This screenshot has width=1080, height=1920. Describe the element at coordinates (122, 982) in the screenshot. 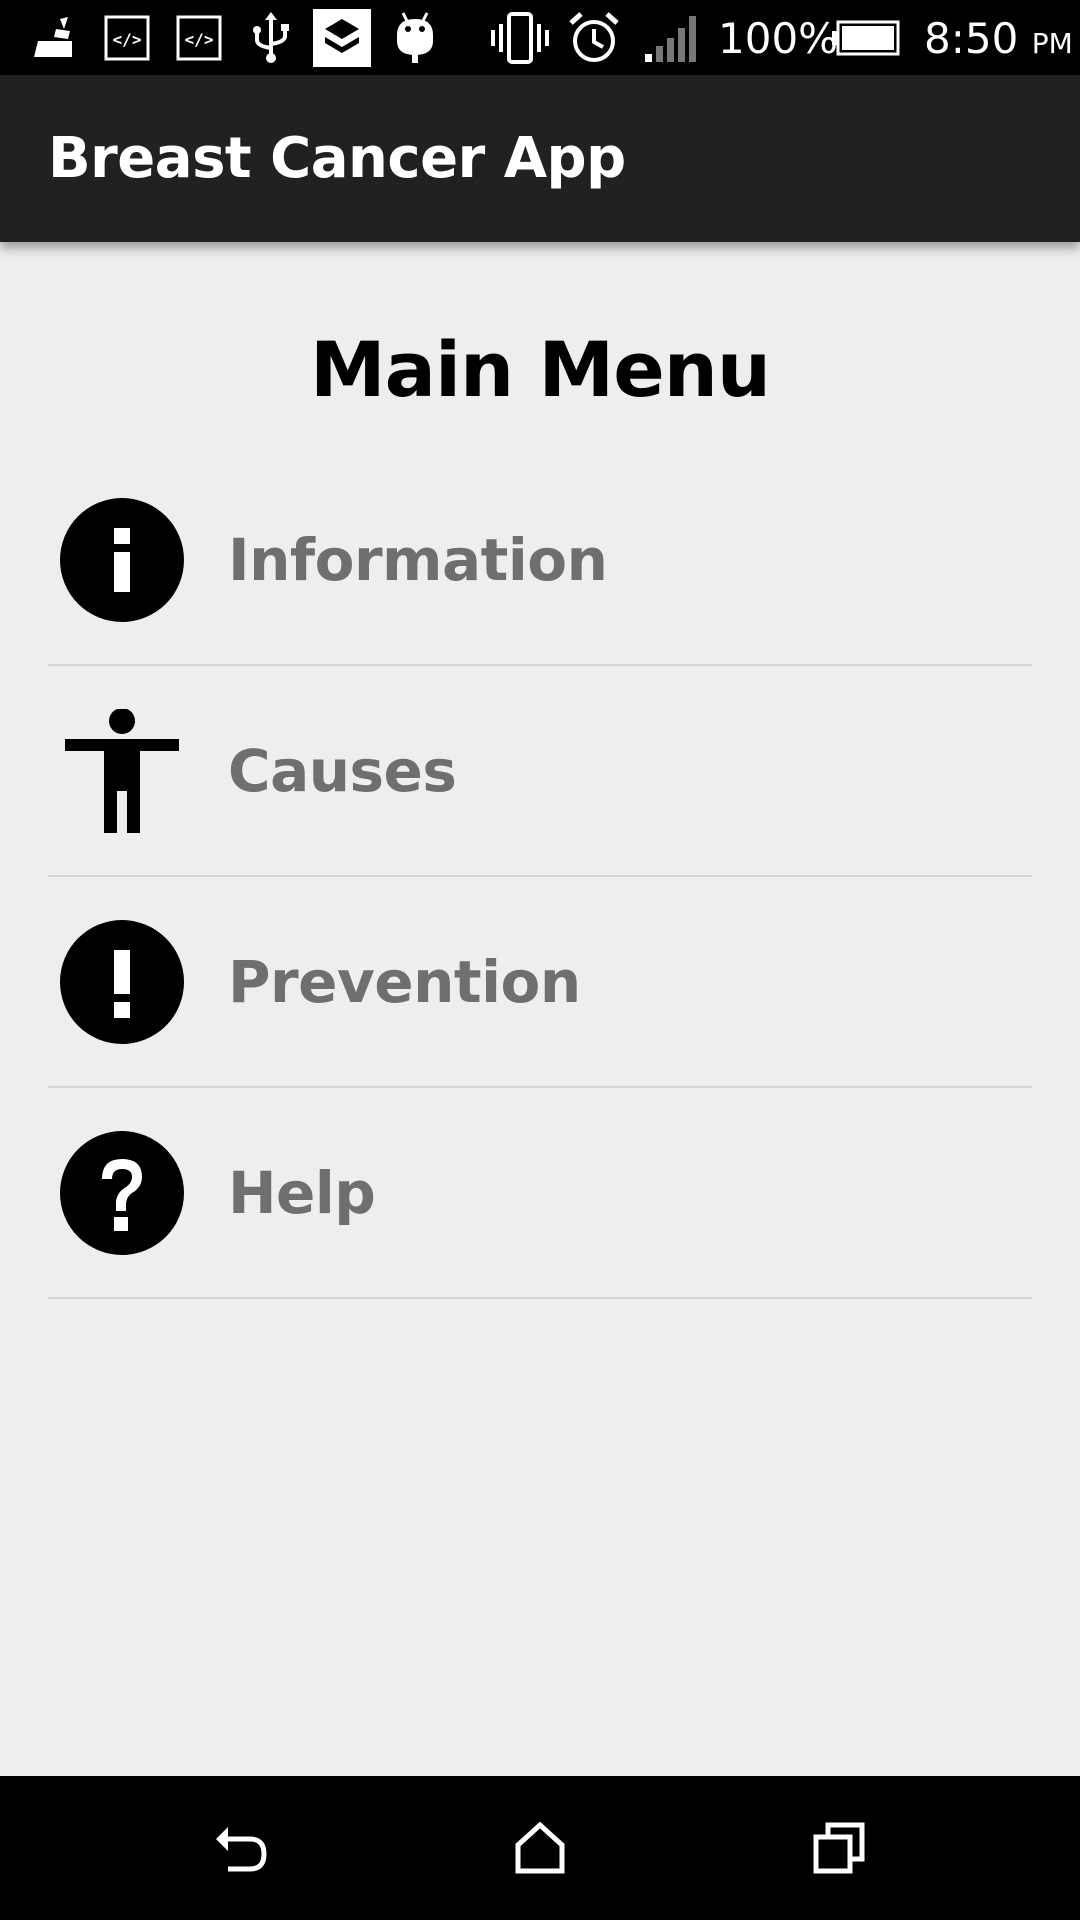

I see `exclamation-icon` at that location.